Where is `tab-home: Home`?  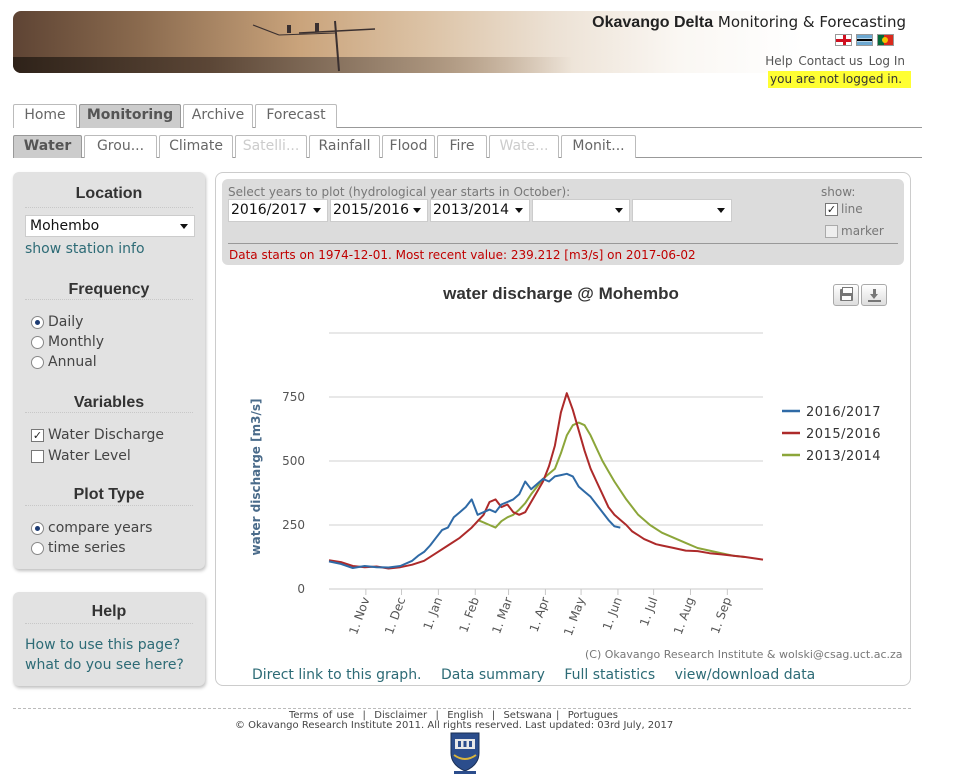
tab-home: Home is located at coordinates (45, 116).